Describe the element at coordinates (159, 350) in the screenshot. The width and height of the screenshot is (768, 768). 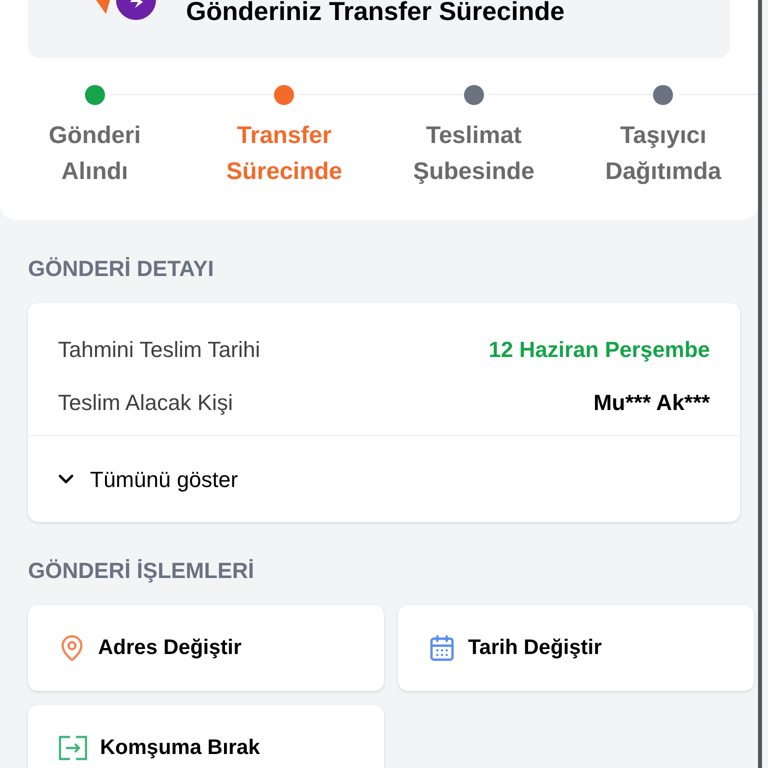
I see `detail-label: Tahmini Teslim Tarihi` at that location.